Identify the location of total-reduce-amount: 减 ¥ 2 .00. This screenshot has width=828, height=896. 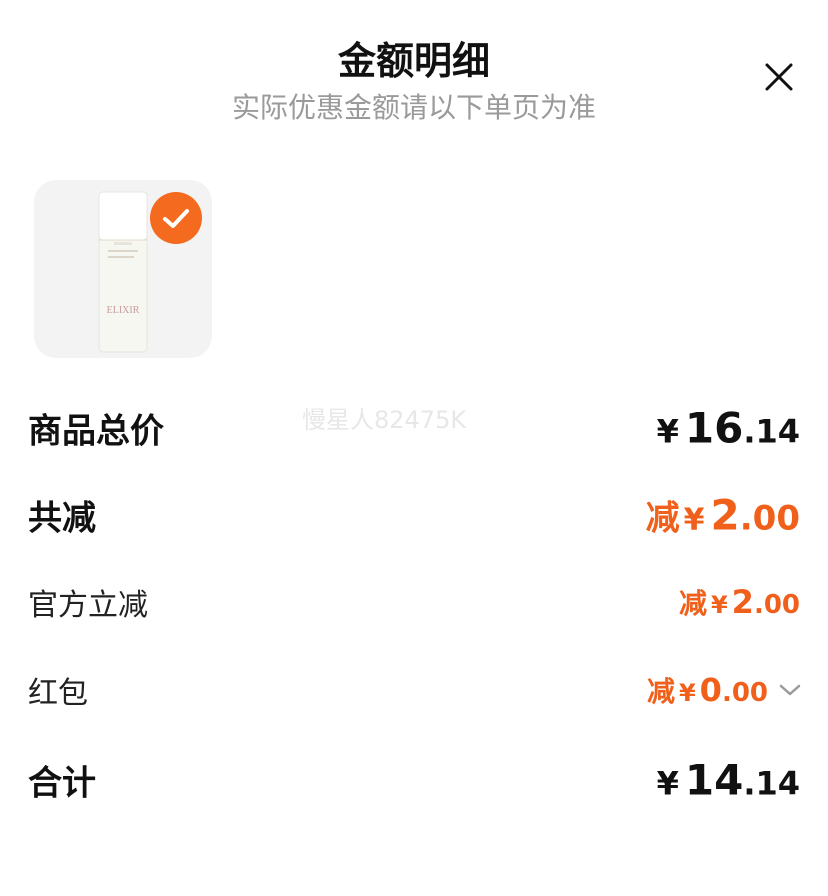
(723, 515).